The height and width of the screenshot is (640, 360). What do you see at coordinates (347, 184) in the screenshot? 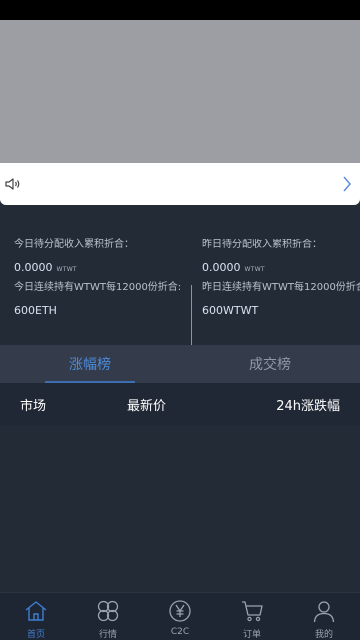
I see `chevron-right-icon` at bounding box center [347, 184].